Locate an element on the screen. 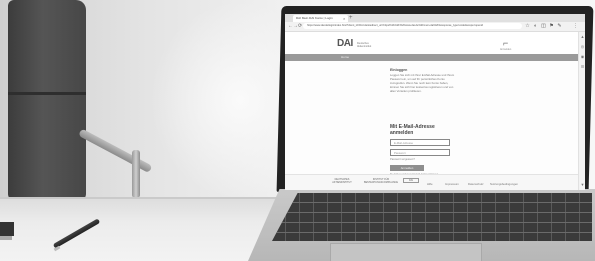  flag-icon: ⚑ is located at coordinates (551, 26).